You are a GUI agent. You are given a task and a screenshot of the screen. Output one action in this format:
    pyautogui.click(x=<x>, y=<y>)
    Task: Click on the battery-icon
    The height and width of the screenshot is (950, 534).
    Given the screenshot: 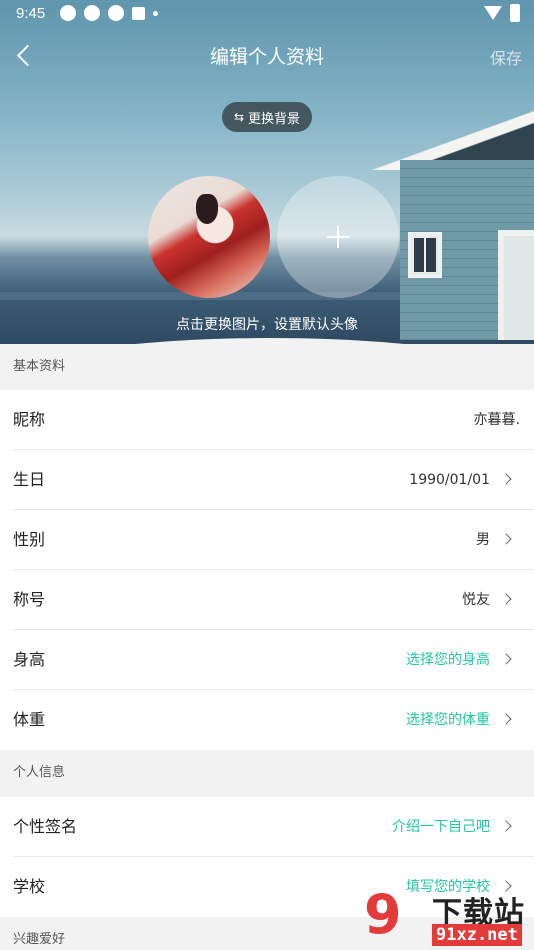 What is the action you would take?
    pyautogui.click(x=515, y=13)
    